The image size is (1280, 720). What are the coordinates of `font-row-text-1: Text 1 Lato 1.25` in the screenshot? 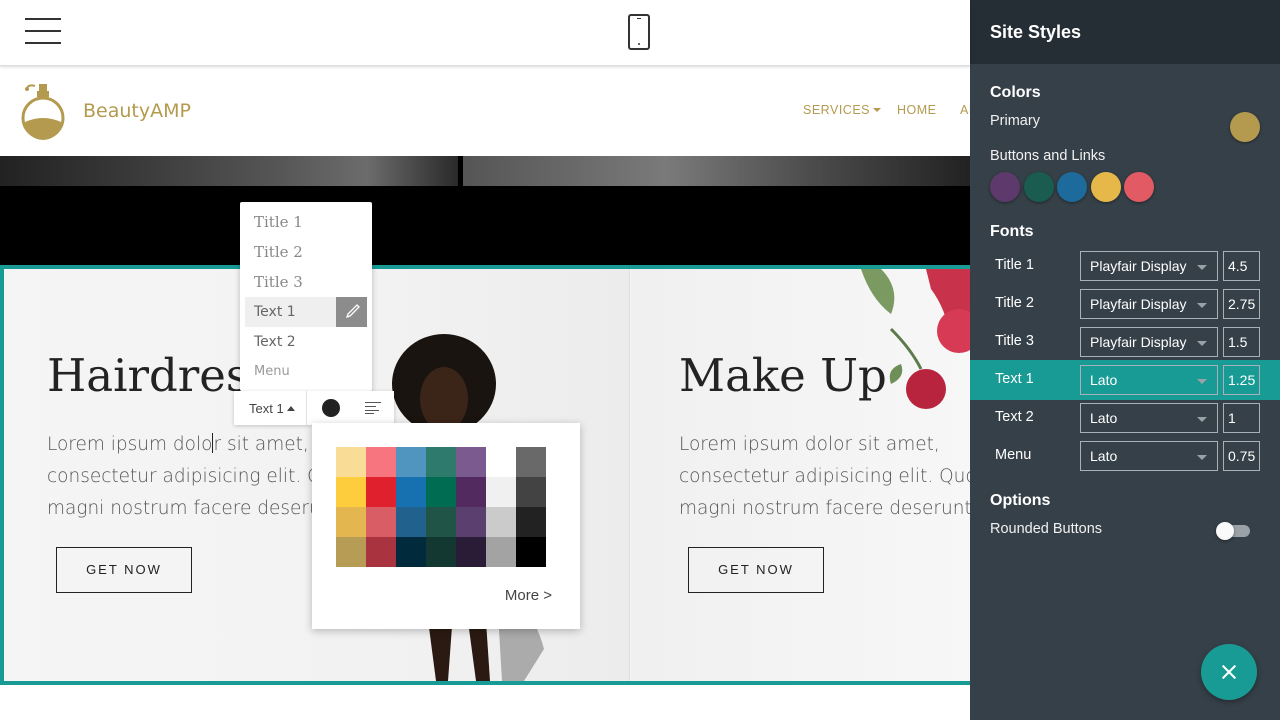 It's located at (1125, 380).